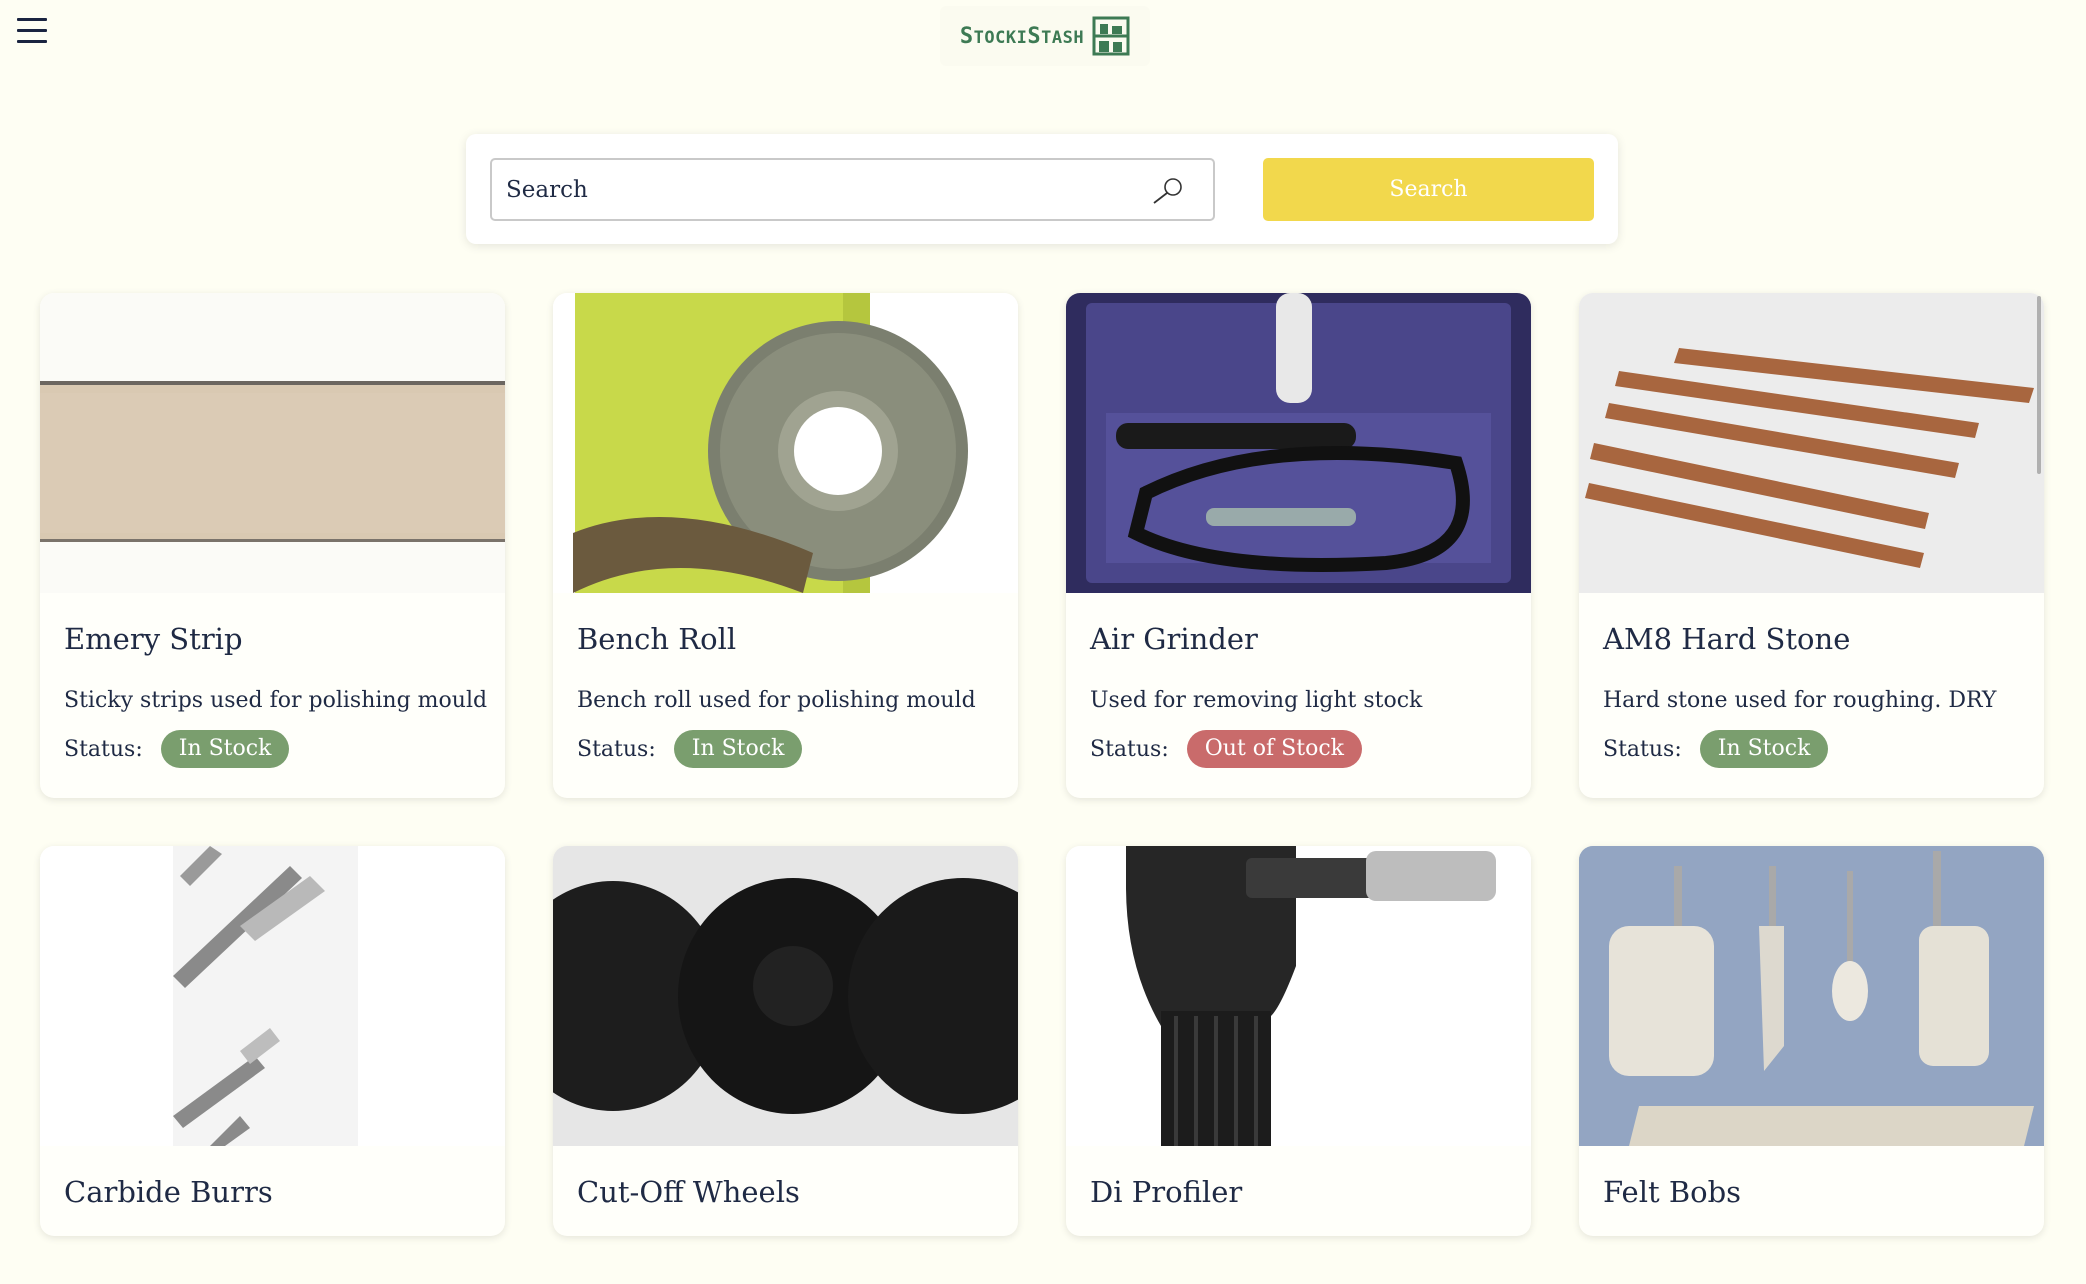 This screenshot has height=1284, width=2086. Describe the element at coordinates (1256, 700) in the screenshot. I see `product-description: Used for removing light stock` at that location.